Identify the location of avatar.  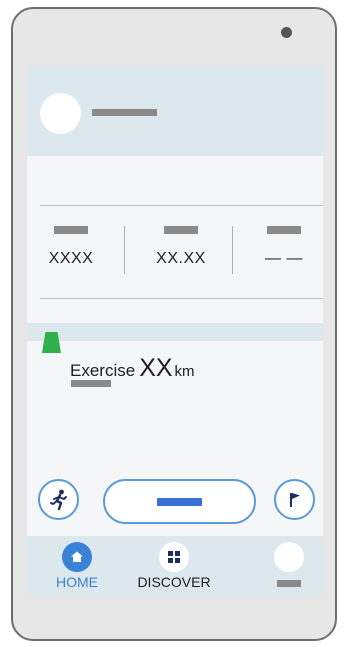
(60, 113).